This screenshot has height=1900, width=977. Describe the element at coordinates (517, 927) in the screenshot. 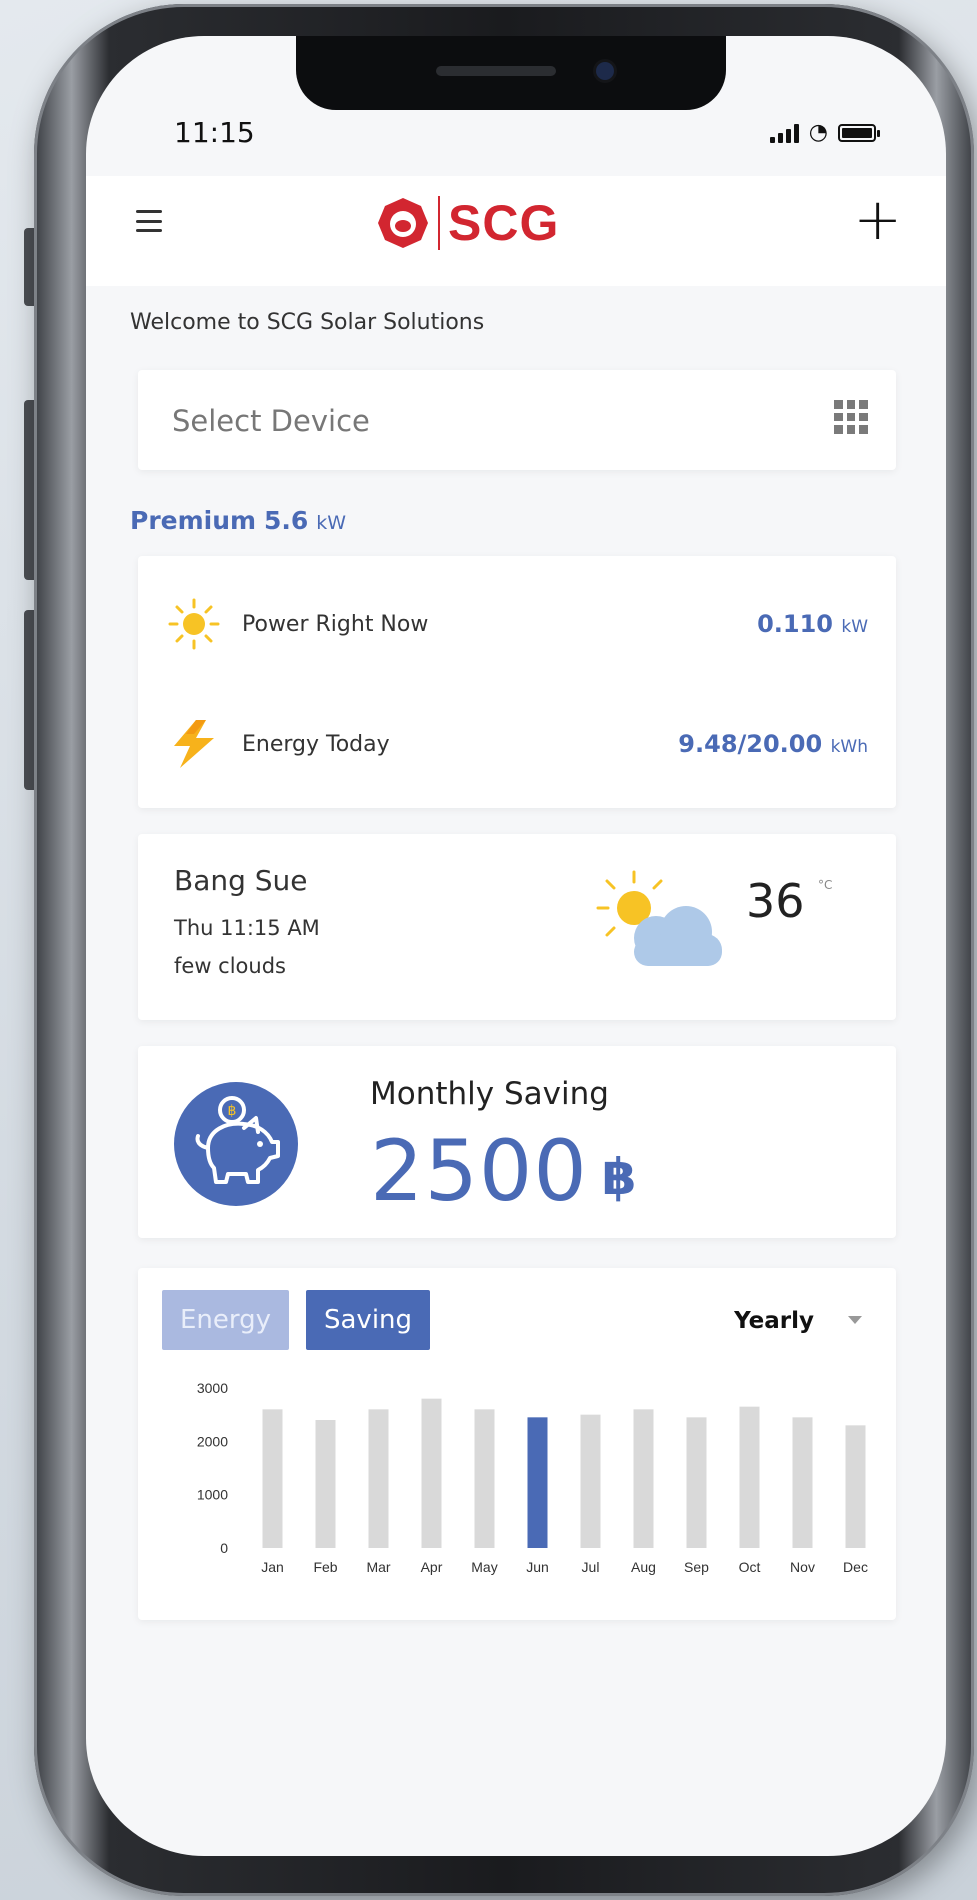

I see `weather-card: Bang Sue Thu 11:15 AM few clouds 36 °C` at that location.